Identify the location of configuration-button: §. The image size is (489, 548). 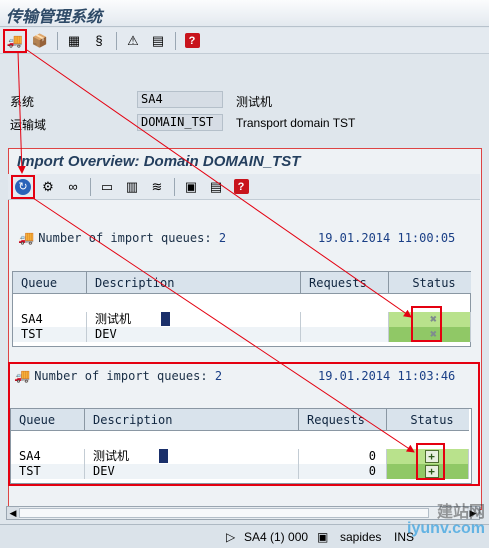
(99, 41).